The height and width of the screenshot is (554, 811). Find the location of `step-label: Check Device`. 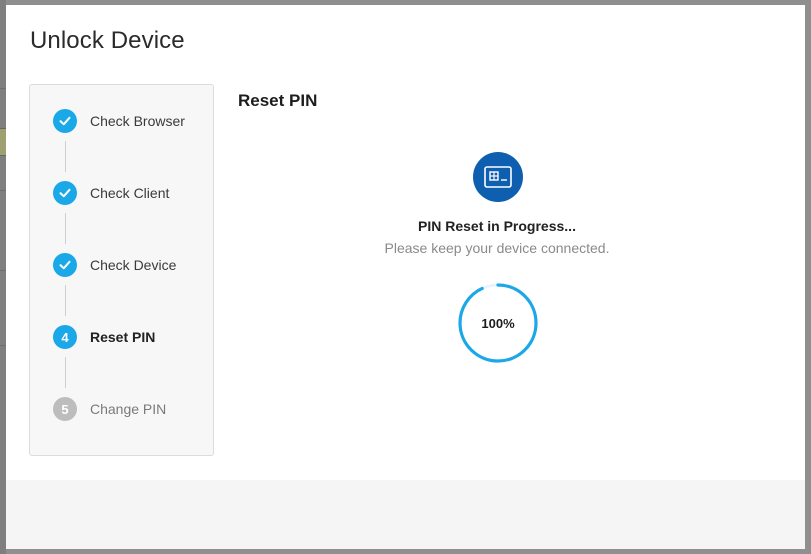

step-label: Check Device is located at coordinates (133, 265).